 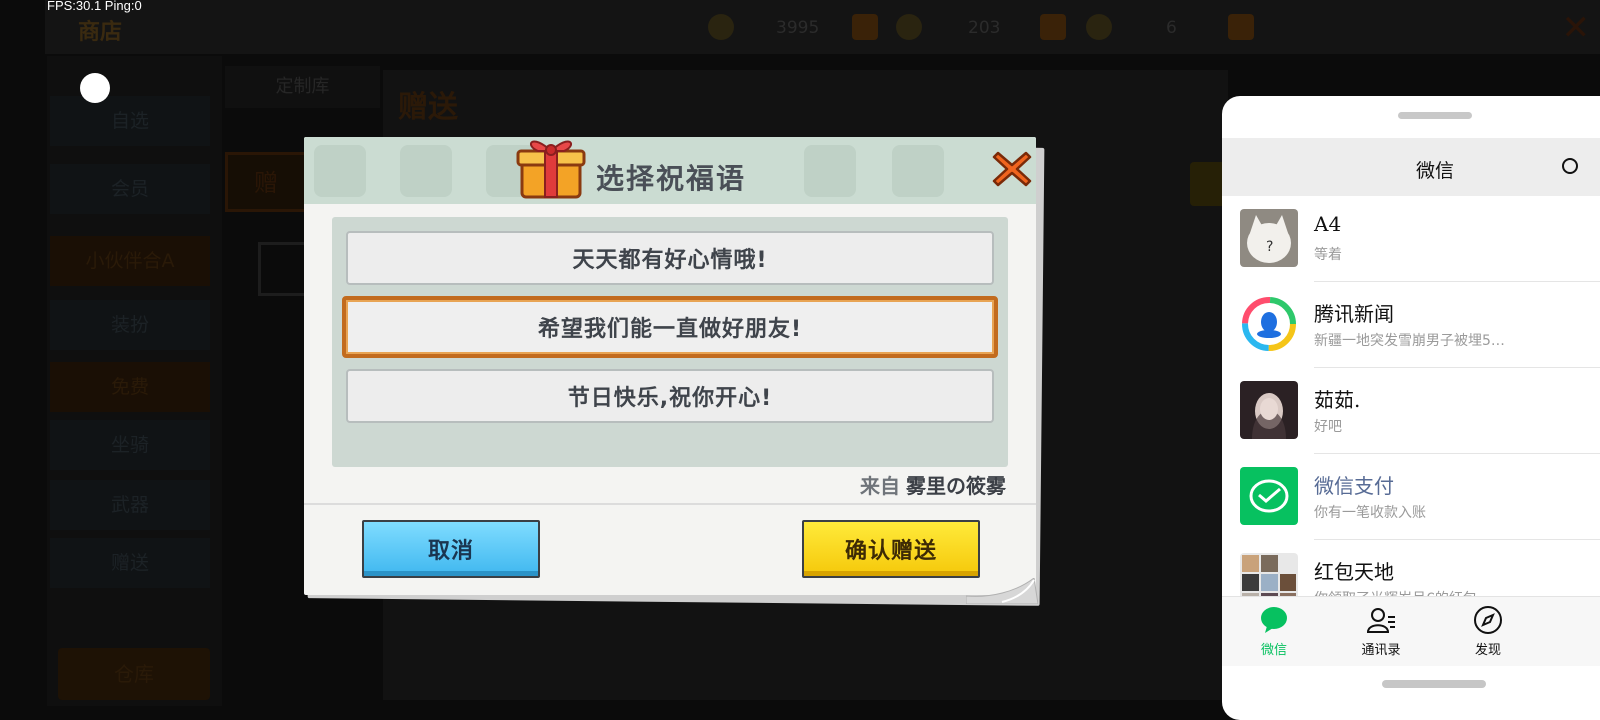 I want to click on wechat-tab-bar: 微信 通讯录 发现, so click(x=1411, y=631).